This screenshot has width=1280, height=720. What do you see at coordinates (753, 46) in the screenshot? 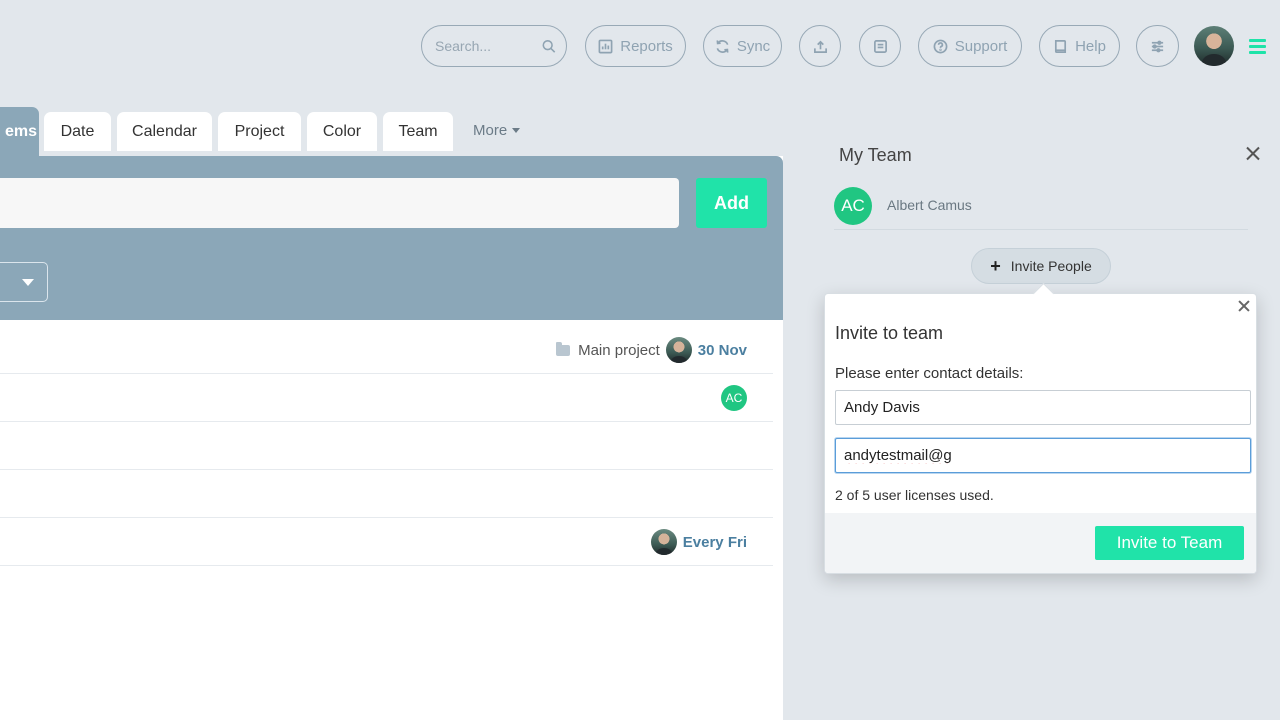
I see `sync-label: Sync` at bounding box center [753, 46].